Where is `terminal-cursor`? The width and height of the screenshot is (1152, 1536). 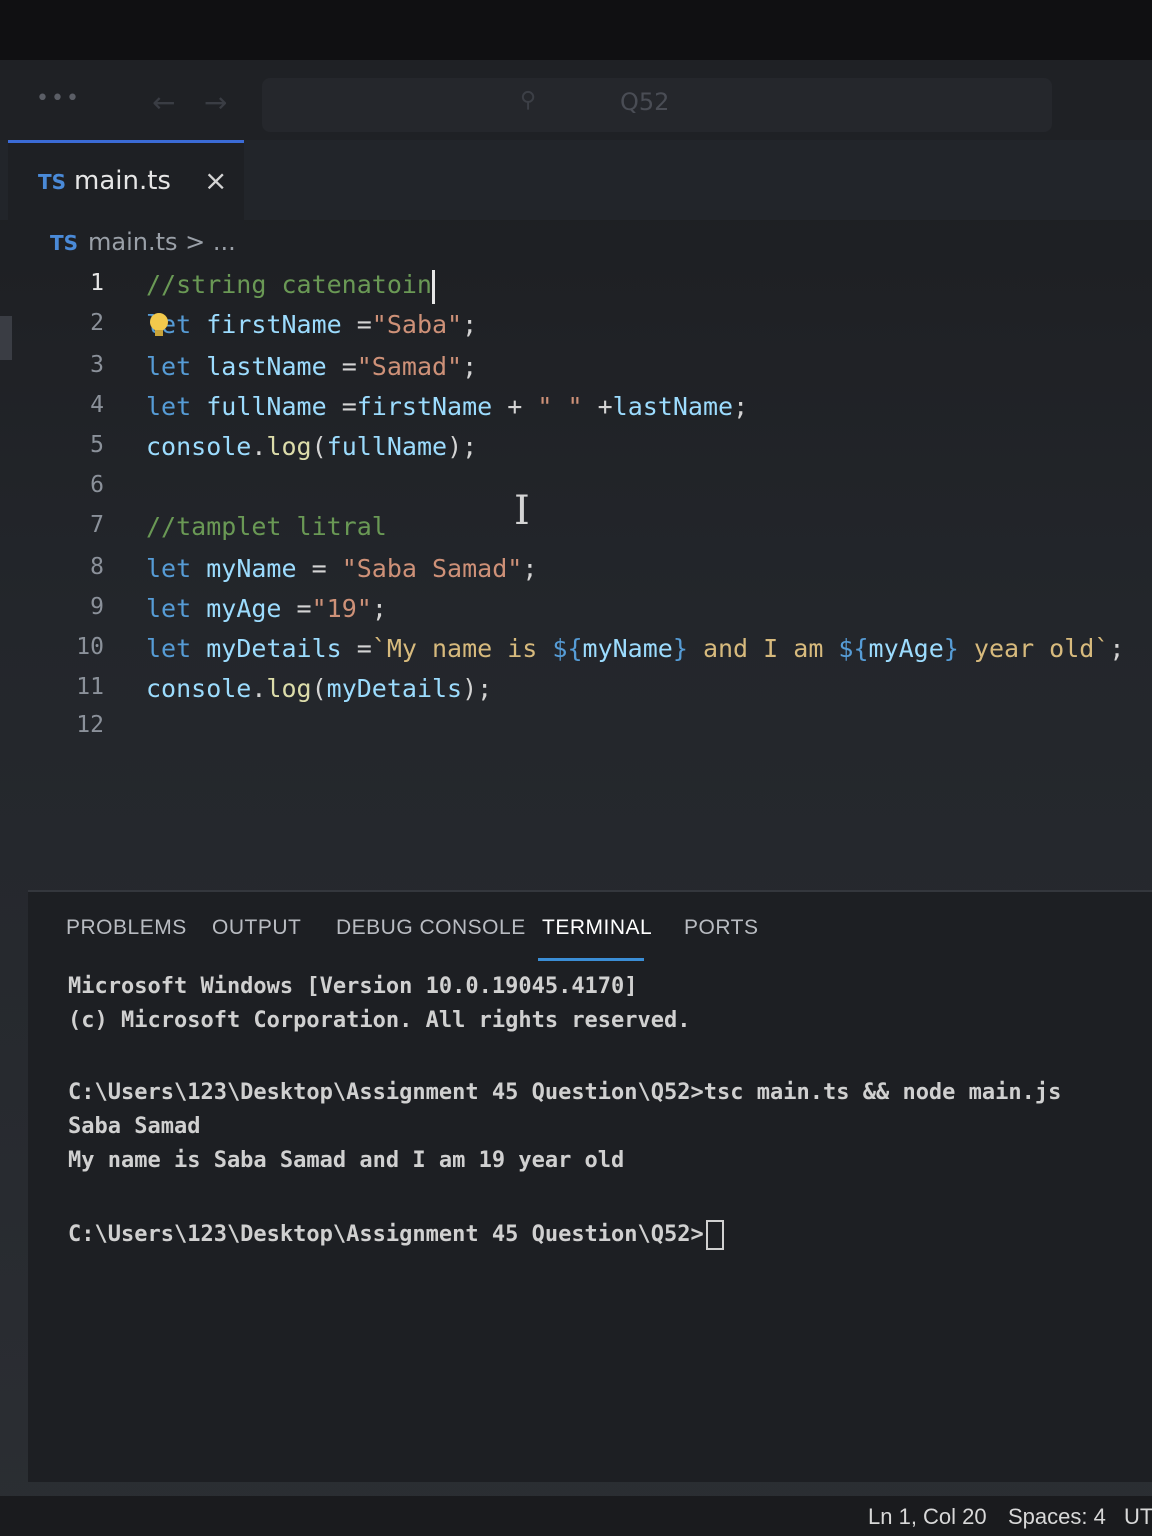 terminal-cursor is located at coordinates (714, 1235).